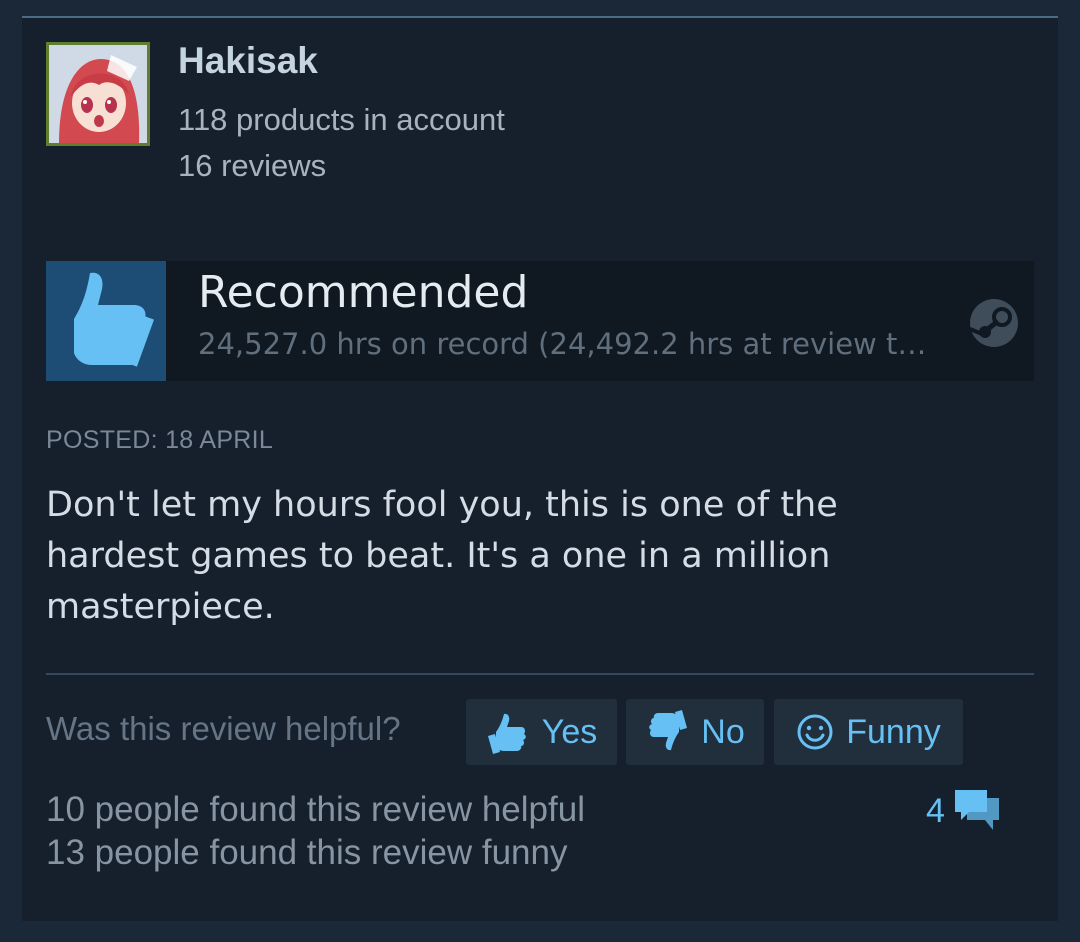 This screenshot has width=1080, height=942. What do you see at coordinates (252, 166) in the screenshot?
I see `reviews-count: 16 reviews` at bounding box center [252, 166].